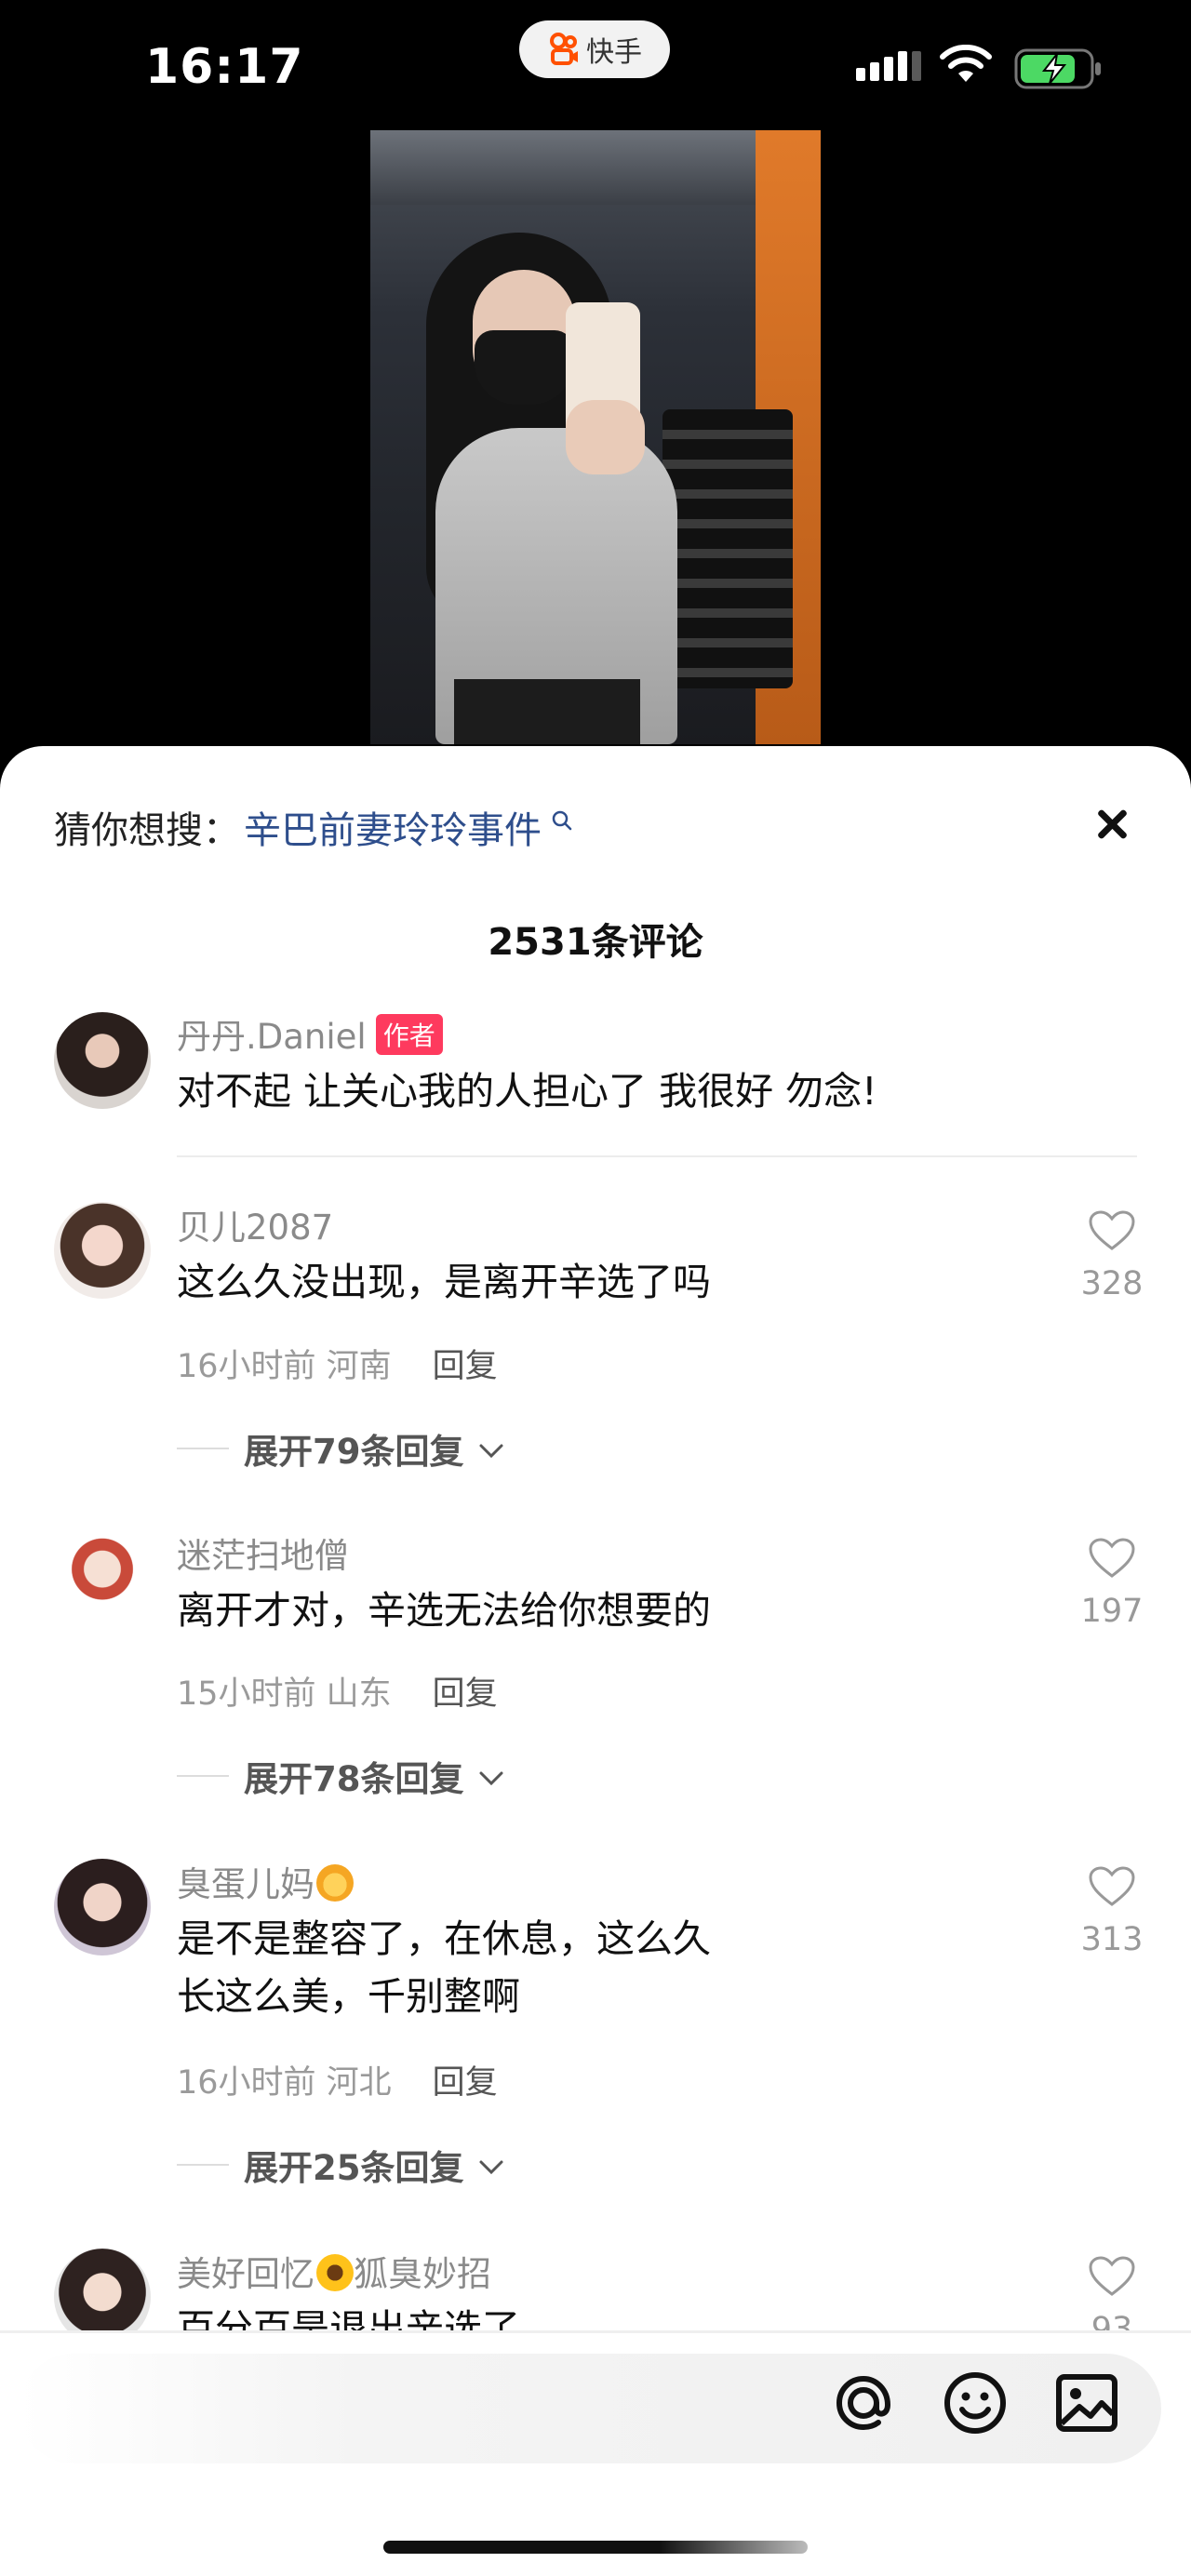 The width and height of the screenshot is (1191, 2576). I want to click on image-icon, so click(1086, 2403).